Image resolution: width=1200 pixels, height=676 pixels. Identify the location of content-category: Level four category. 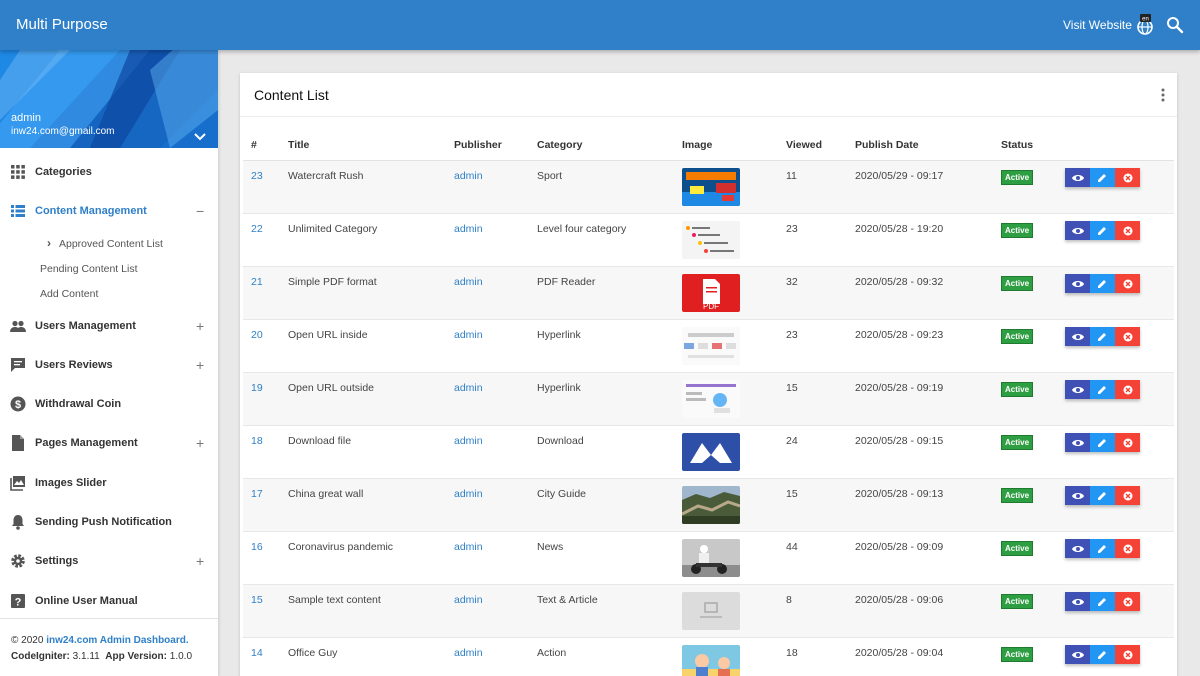
(582, 229).